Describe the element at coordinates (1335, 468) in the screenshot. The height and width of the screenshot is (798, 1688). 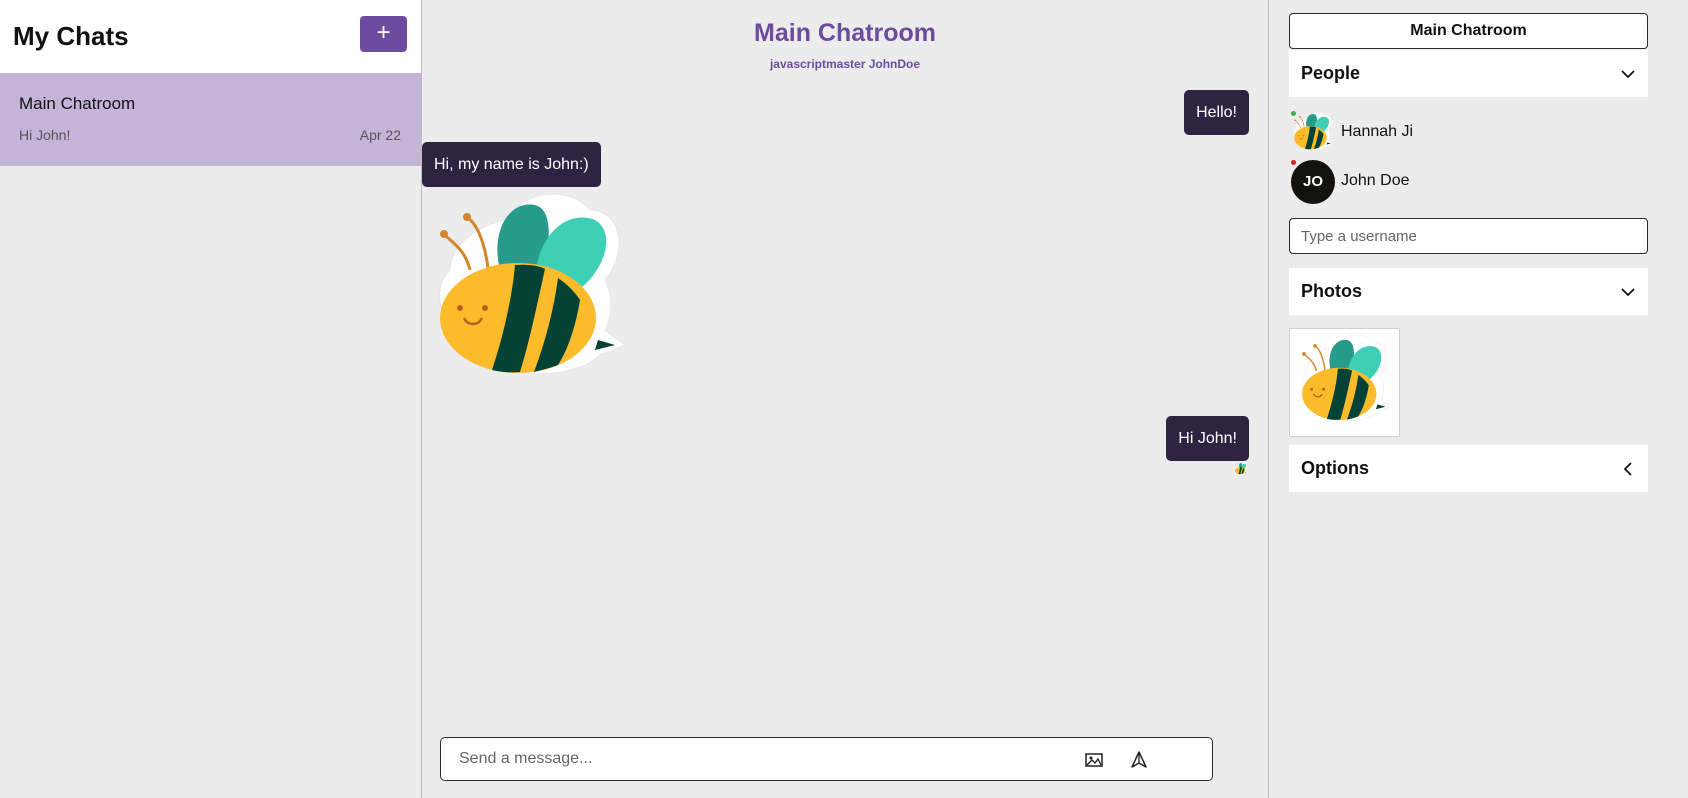
I see `options-label: Options` at that location.